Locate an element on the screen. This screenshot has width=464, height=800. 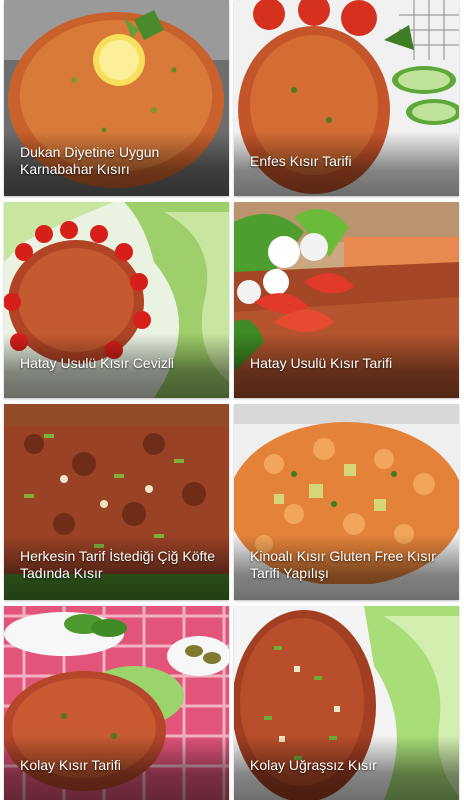
recipe-title: Hatay Usulü Kısır Cevizli is located at coordinates (97, 363).